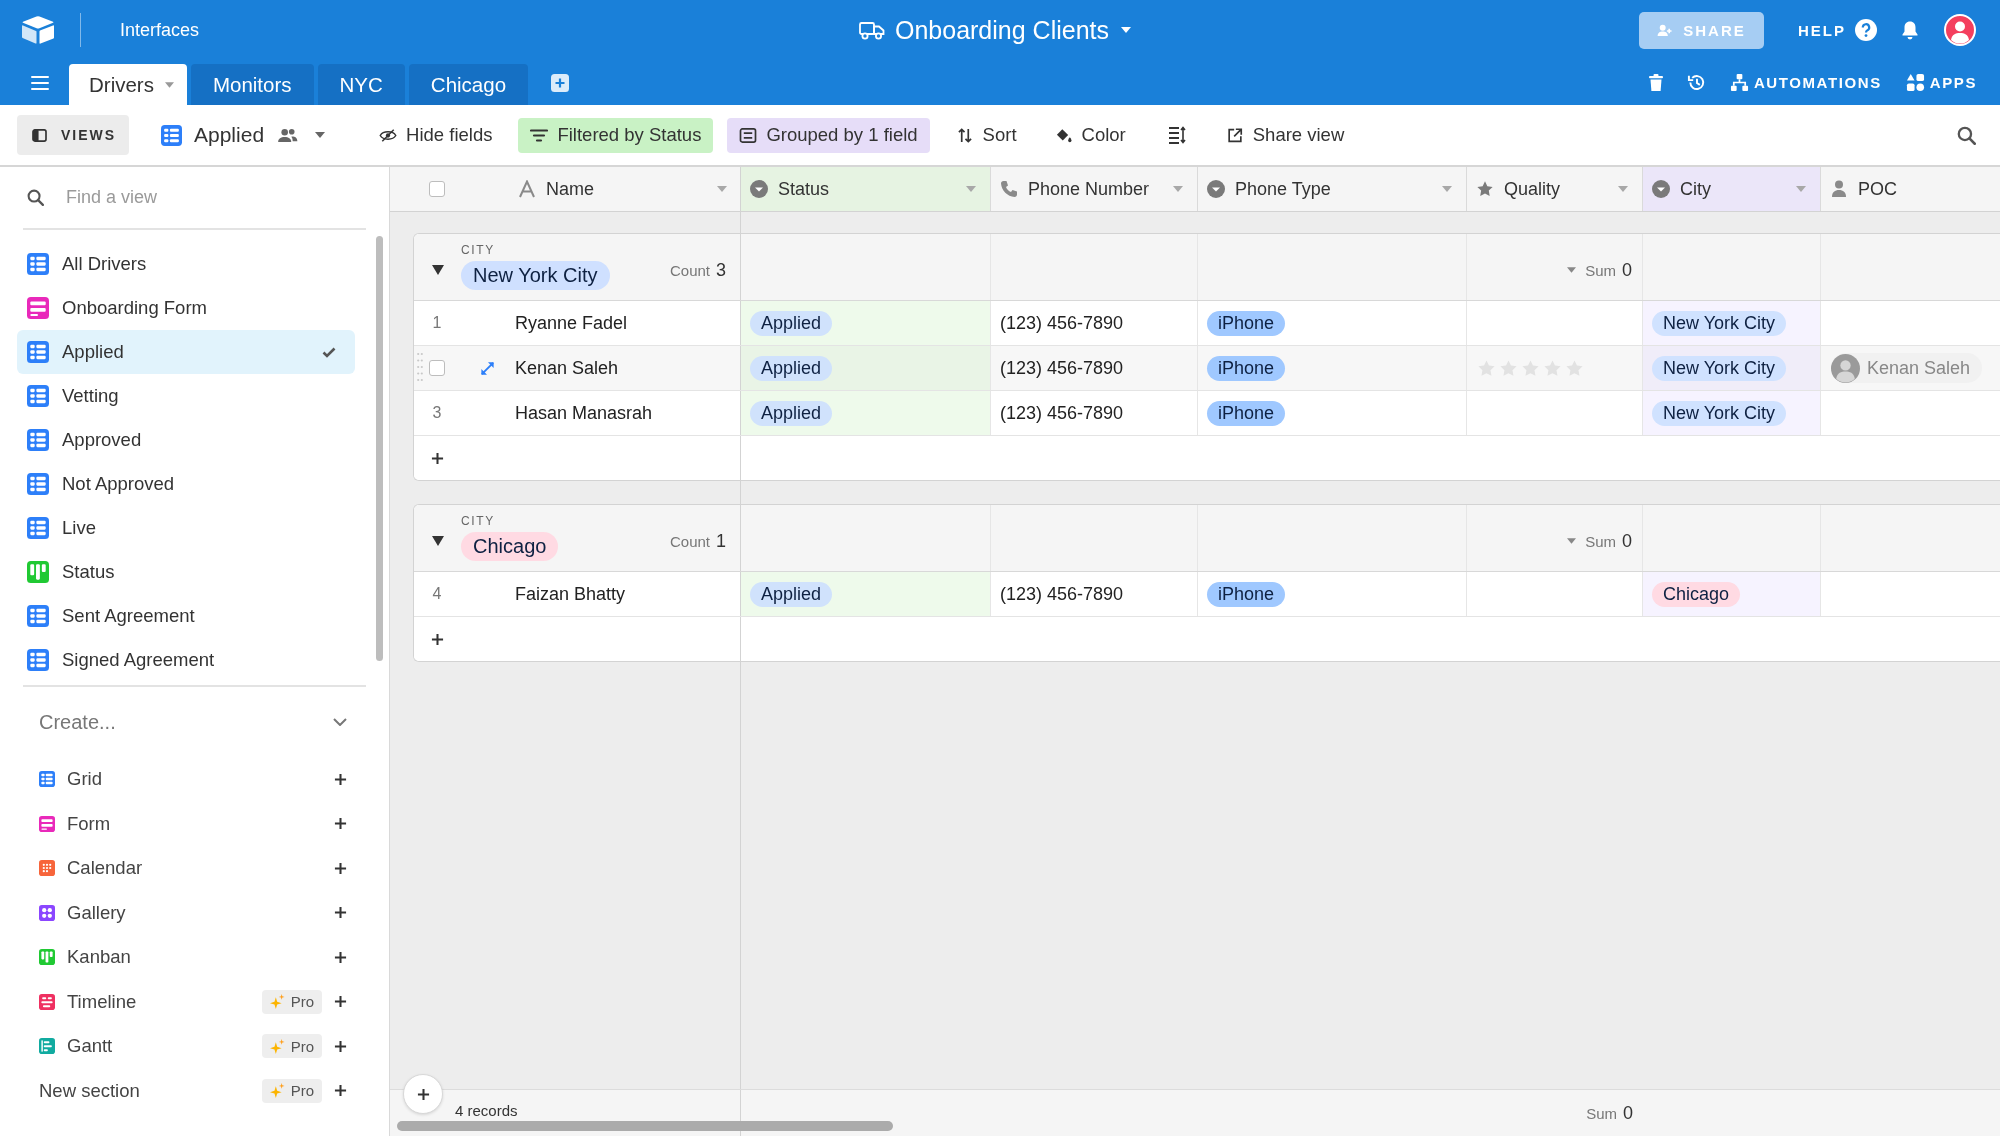  What do you see at coordinates (1966, 135) in the screenshot?
I see `search-icon` at bounding box center [1966, 135].